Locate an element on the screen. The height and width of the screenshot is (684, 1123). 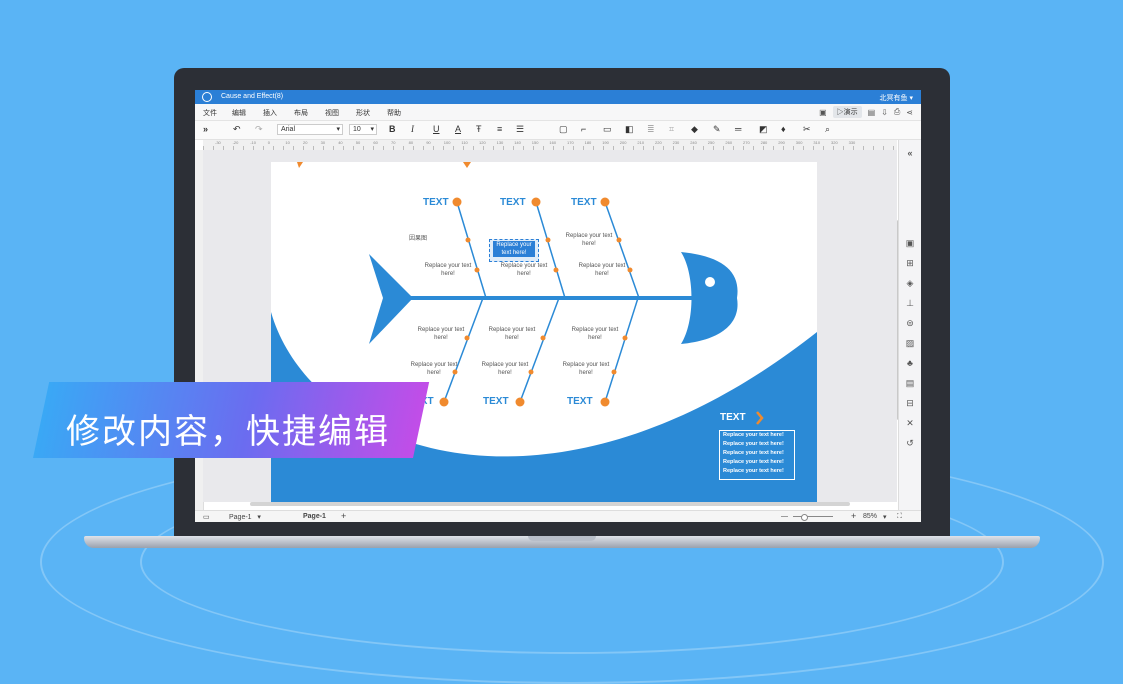
spacing-panel-icon: ⊥ is located at coordinates (910, 303).